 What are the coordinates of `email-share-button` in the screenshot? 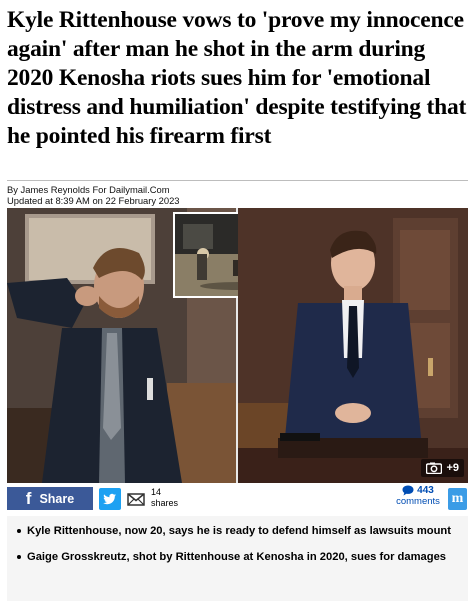 It's located at (136, 499).